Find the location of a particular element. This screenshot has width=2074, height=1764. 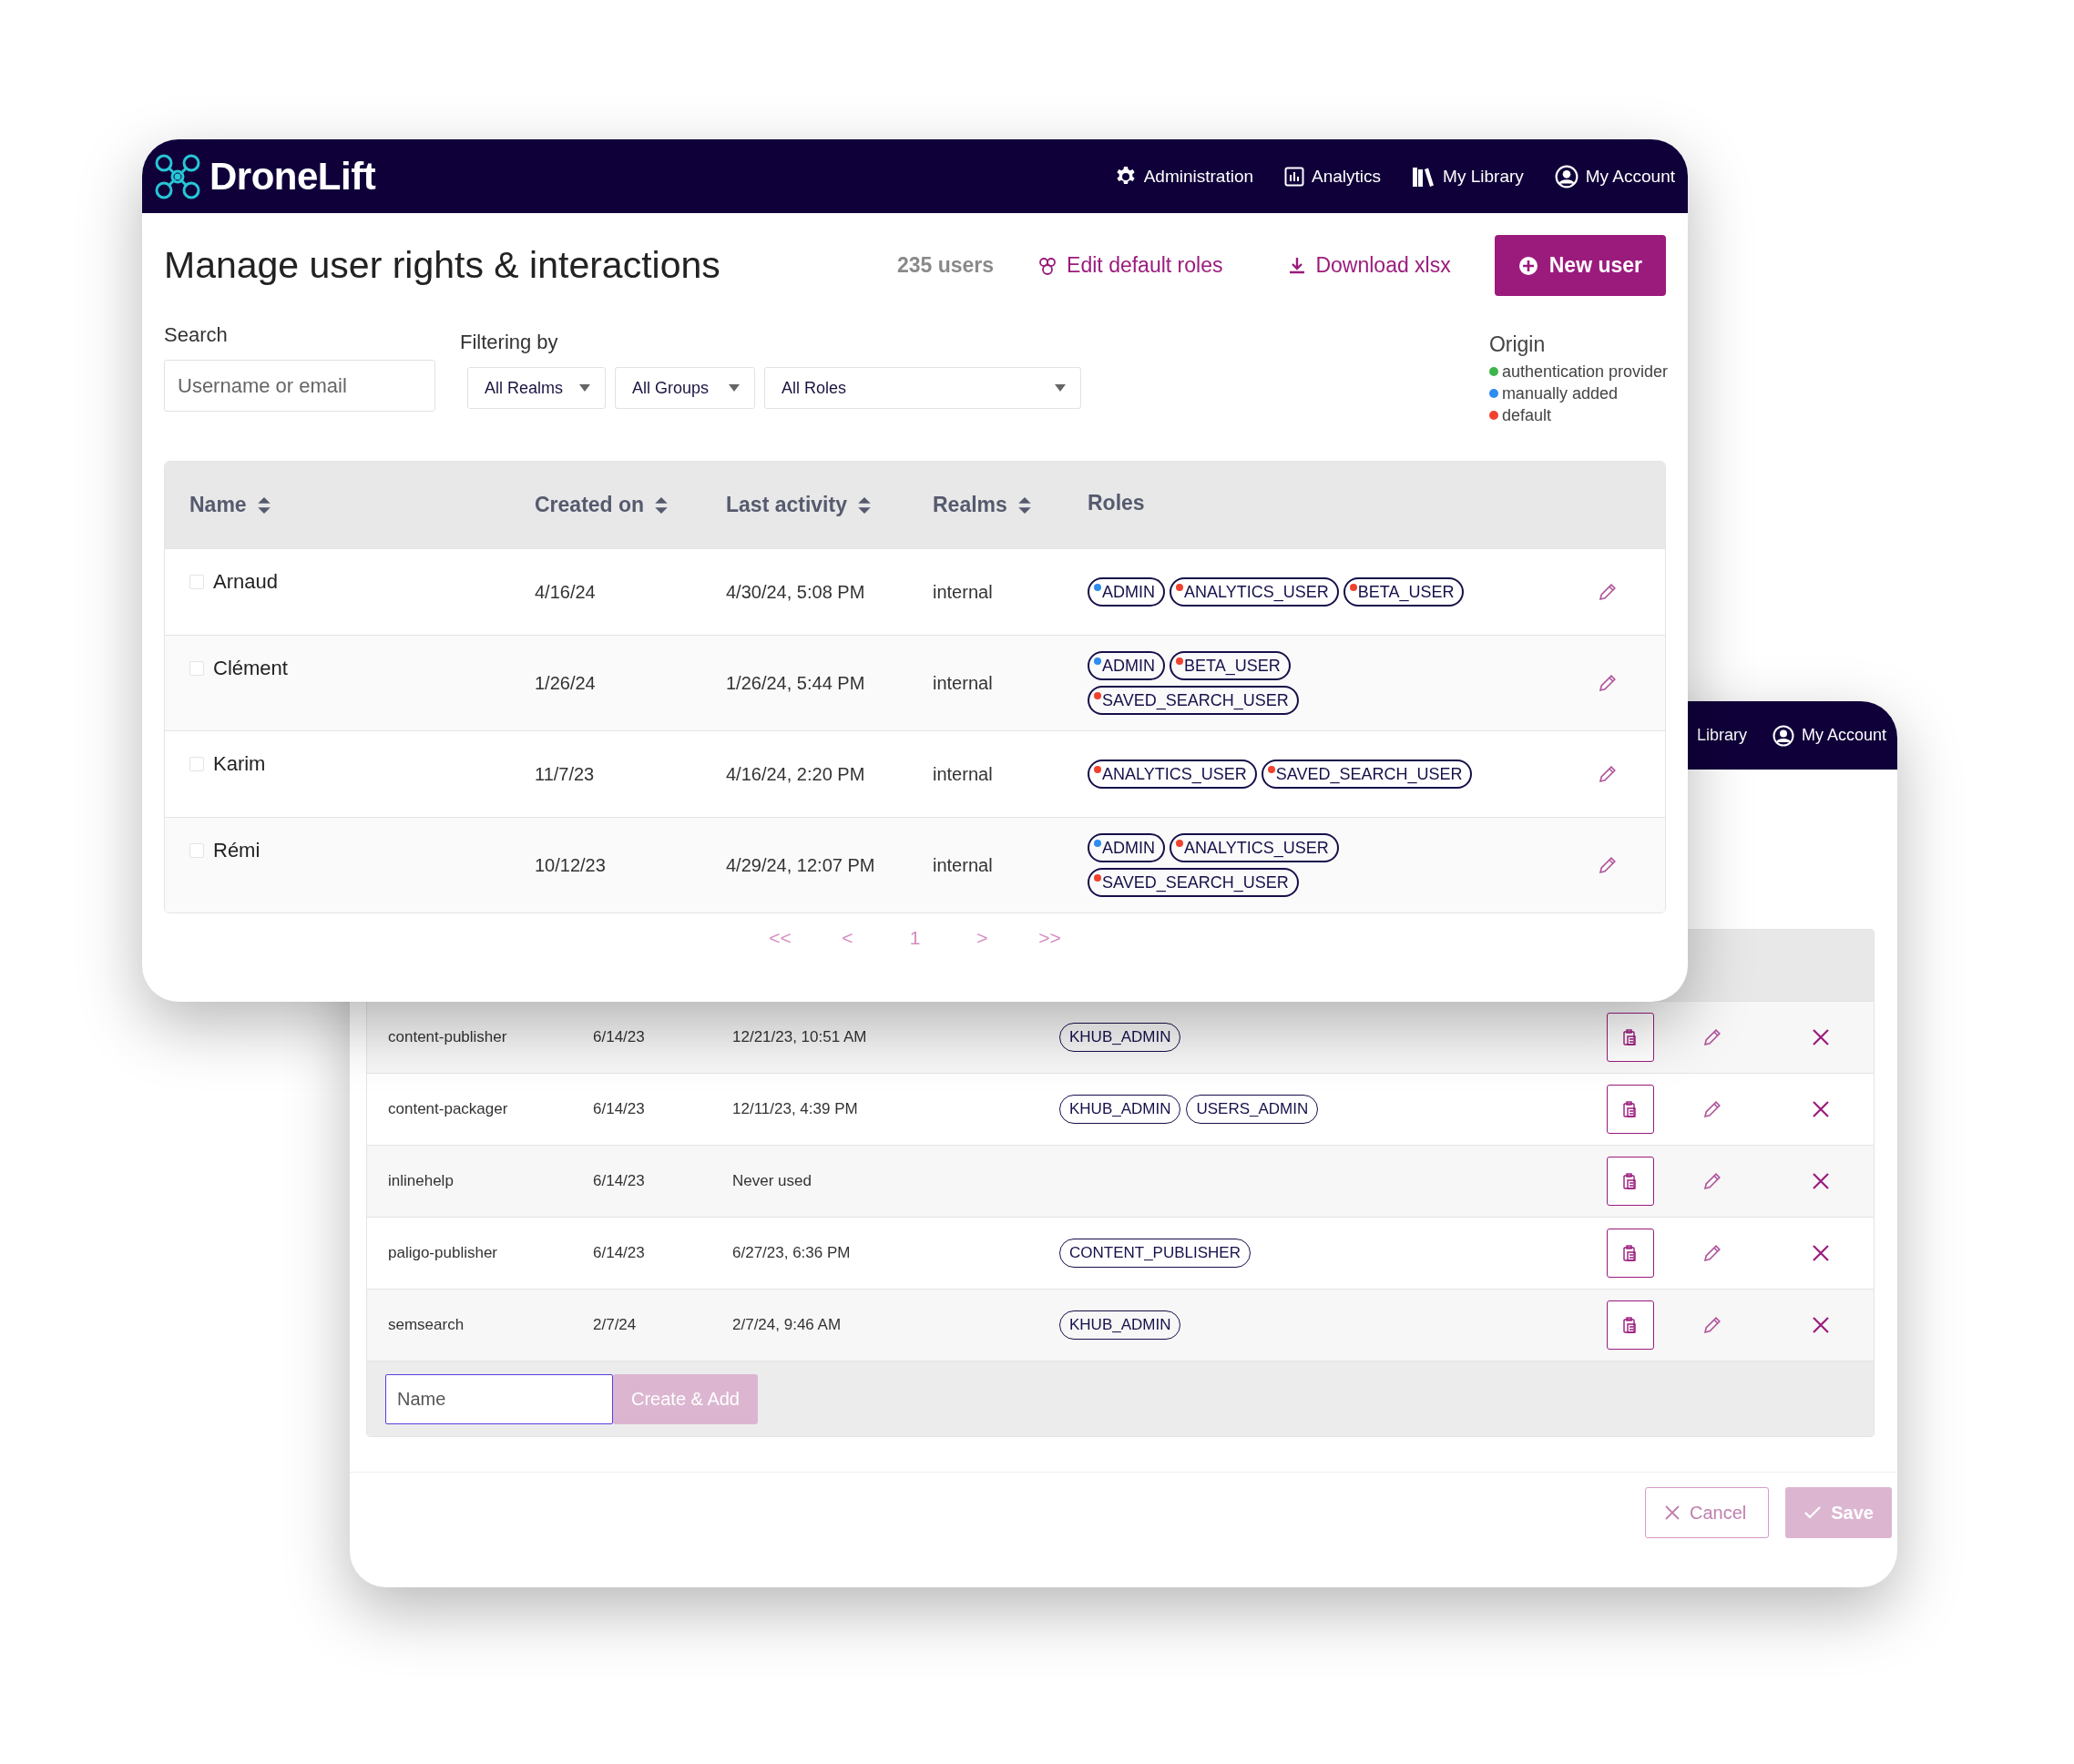

user-name: Karim is located at coordinates (239, 764).